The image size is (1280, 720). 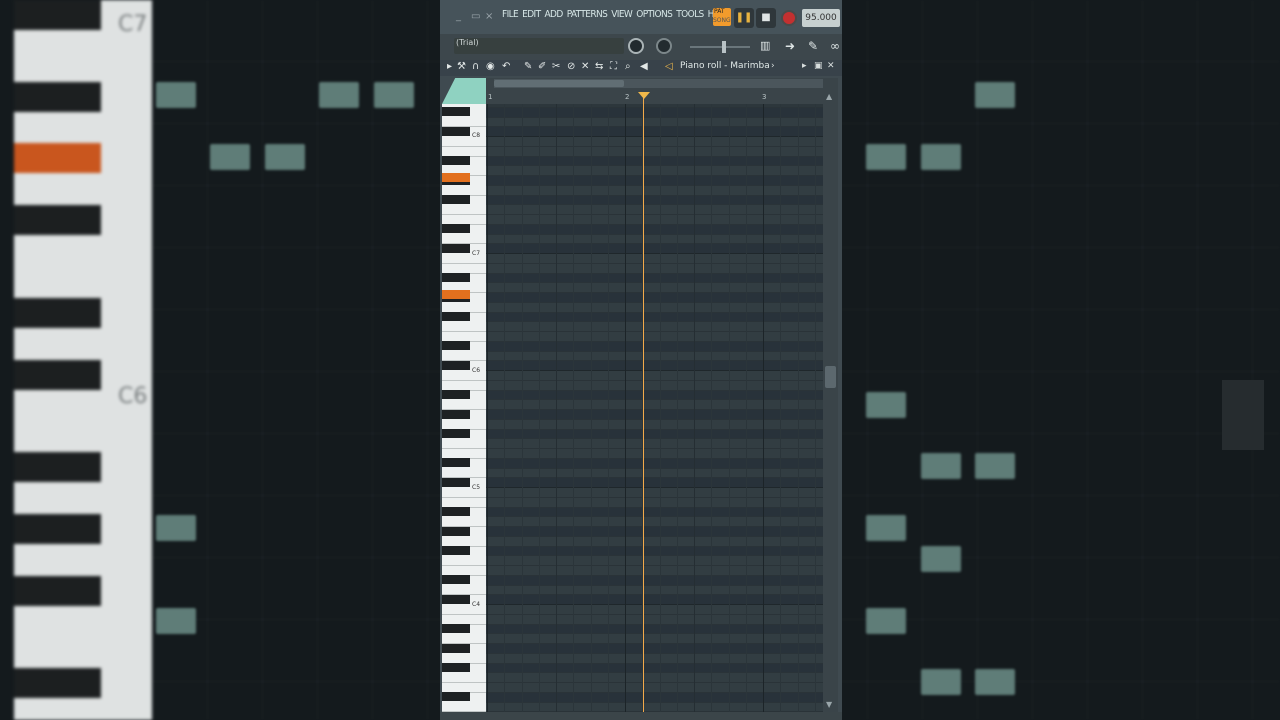 What do you see at coordinates (613, 66) in the screenshot?
I see `select-tool-icon: ⛶` at bounding box center [613, 66].